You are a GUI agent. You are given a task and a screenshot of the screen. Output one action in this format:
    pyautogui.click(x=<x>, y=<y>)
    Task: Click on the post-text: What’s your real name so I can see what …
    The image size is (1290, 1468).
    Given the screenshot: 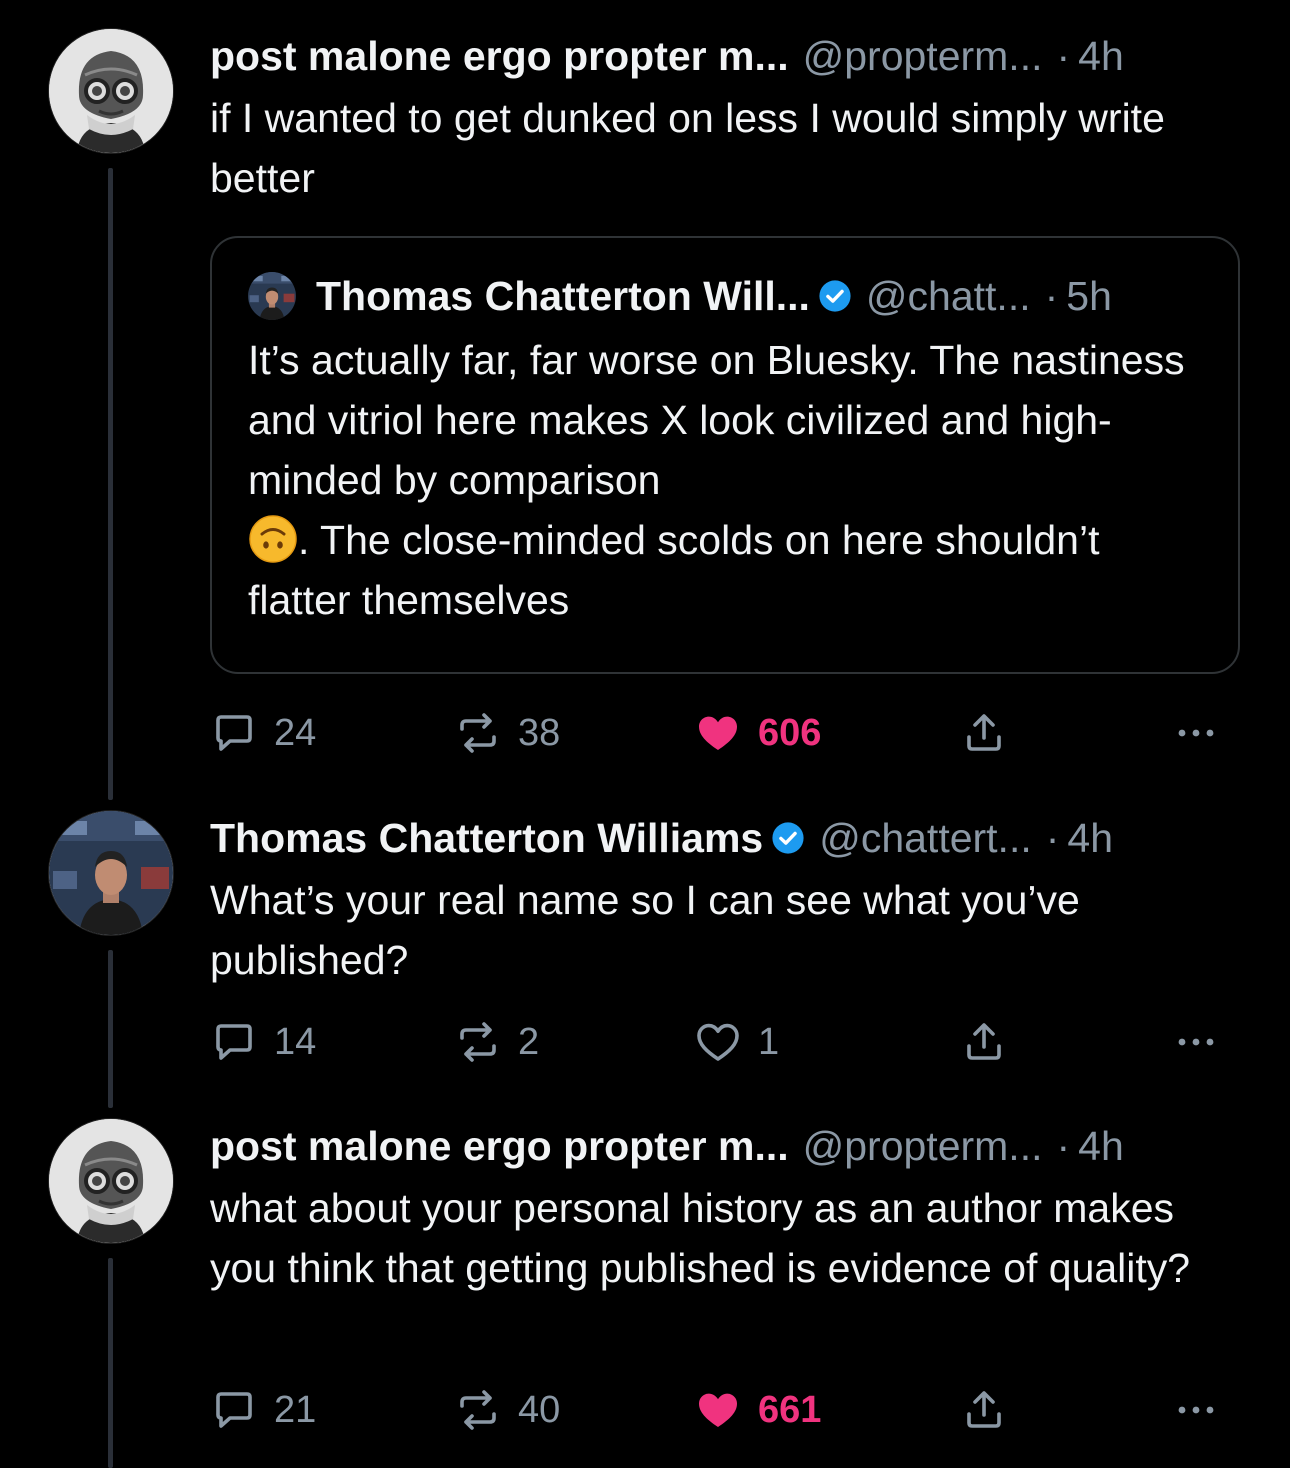 What is the action you would take?
    pyautogui.click(x=645, y=930)
    